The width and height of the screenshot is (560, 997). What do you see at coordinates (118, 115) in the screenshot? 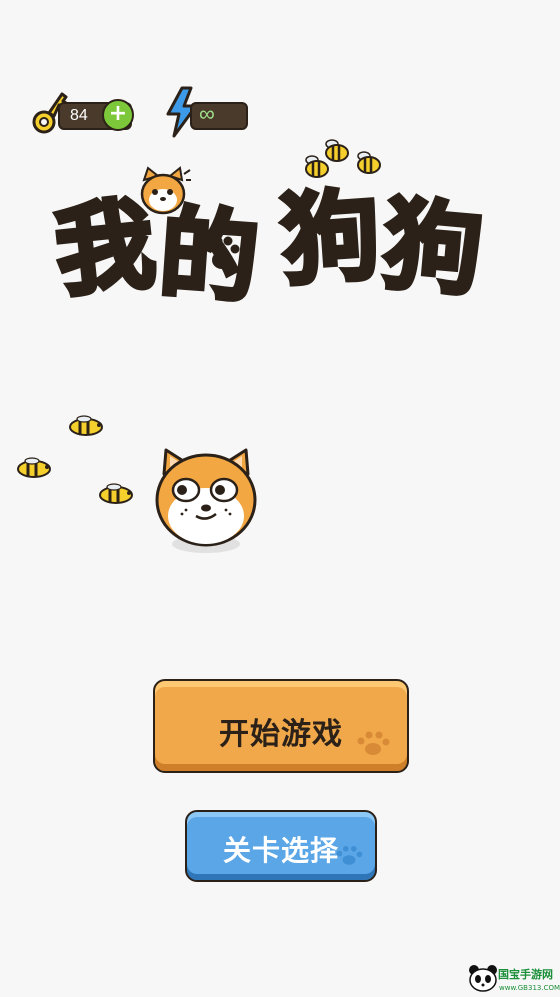
I see `add-keys-button: +` at bounding box center [118, 115].